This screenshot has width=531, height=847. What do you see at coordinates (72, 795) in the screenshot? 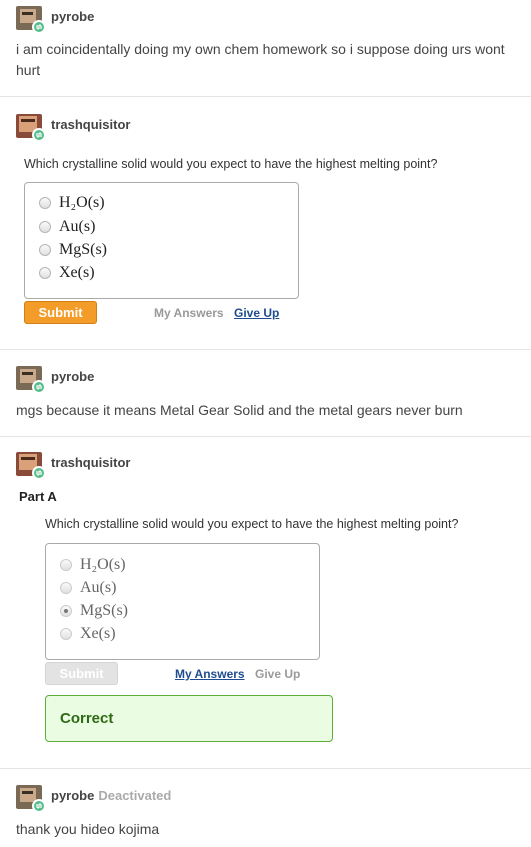
I see `username-text: pyrobe` at bounding box center [72, 795].